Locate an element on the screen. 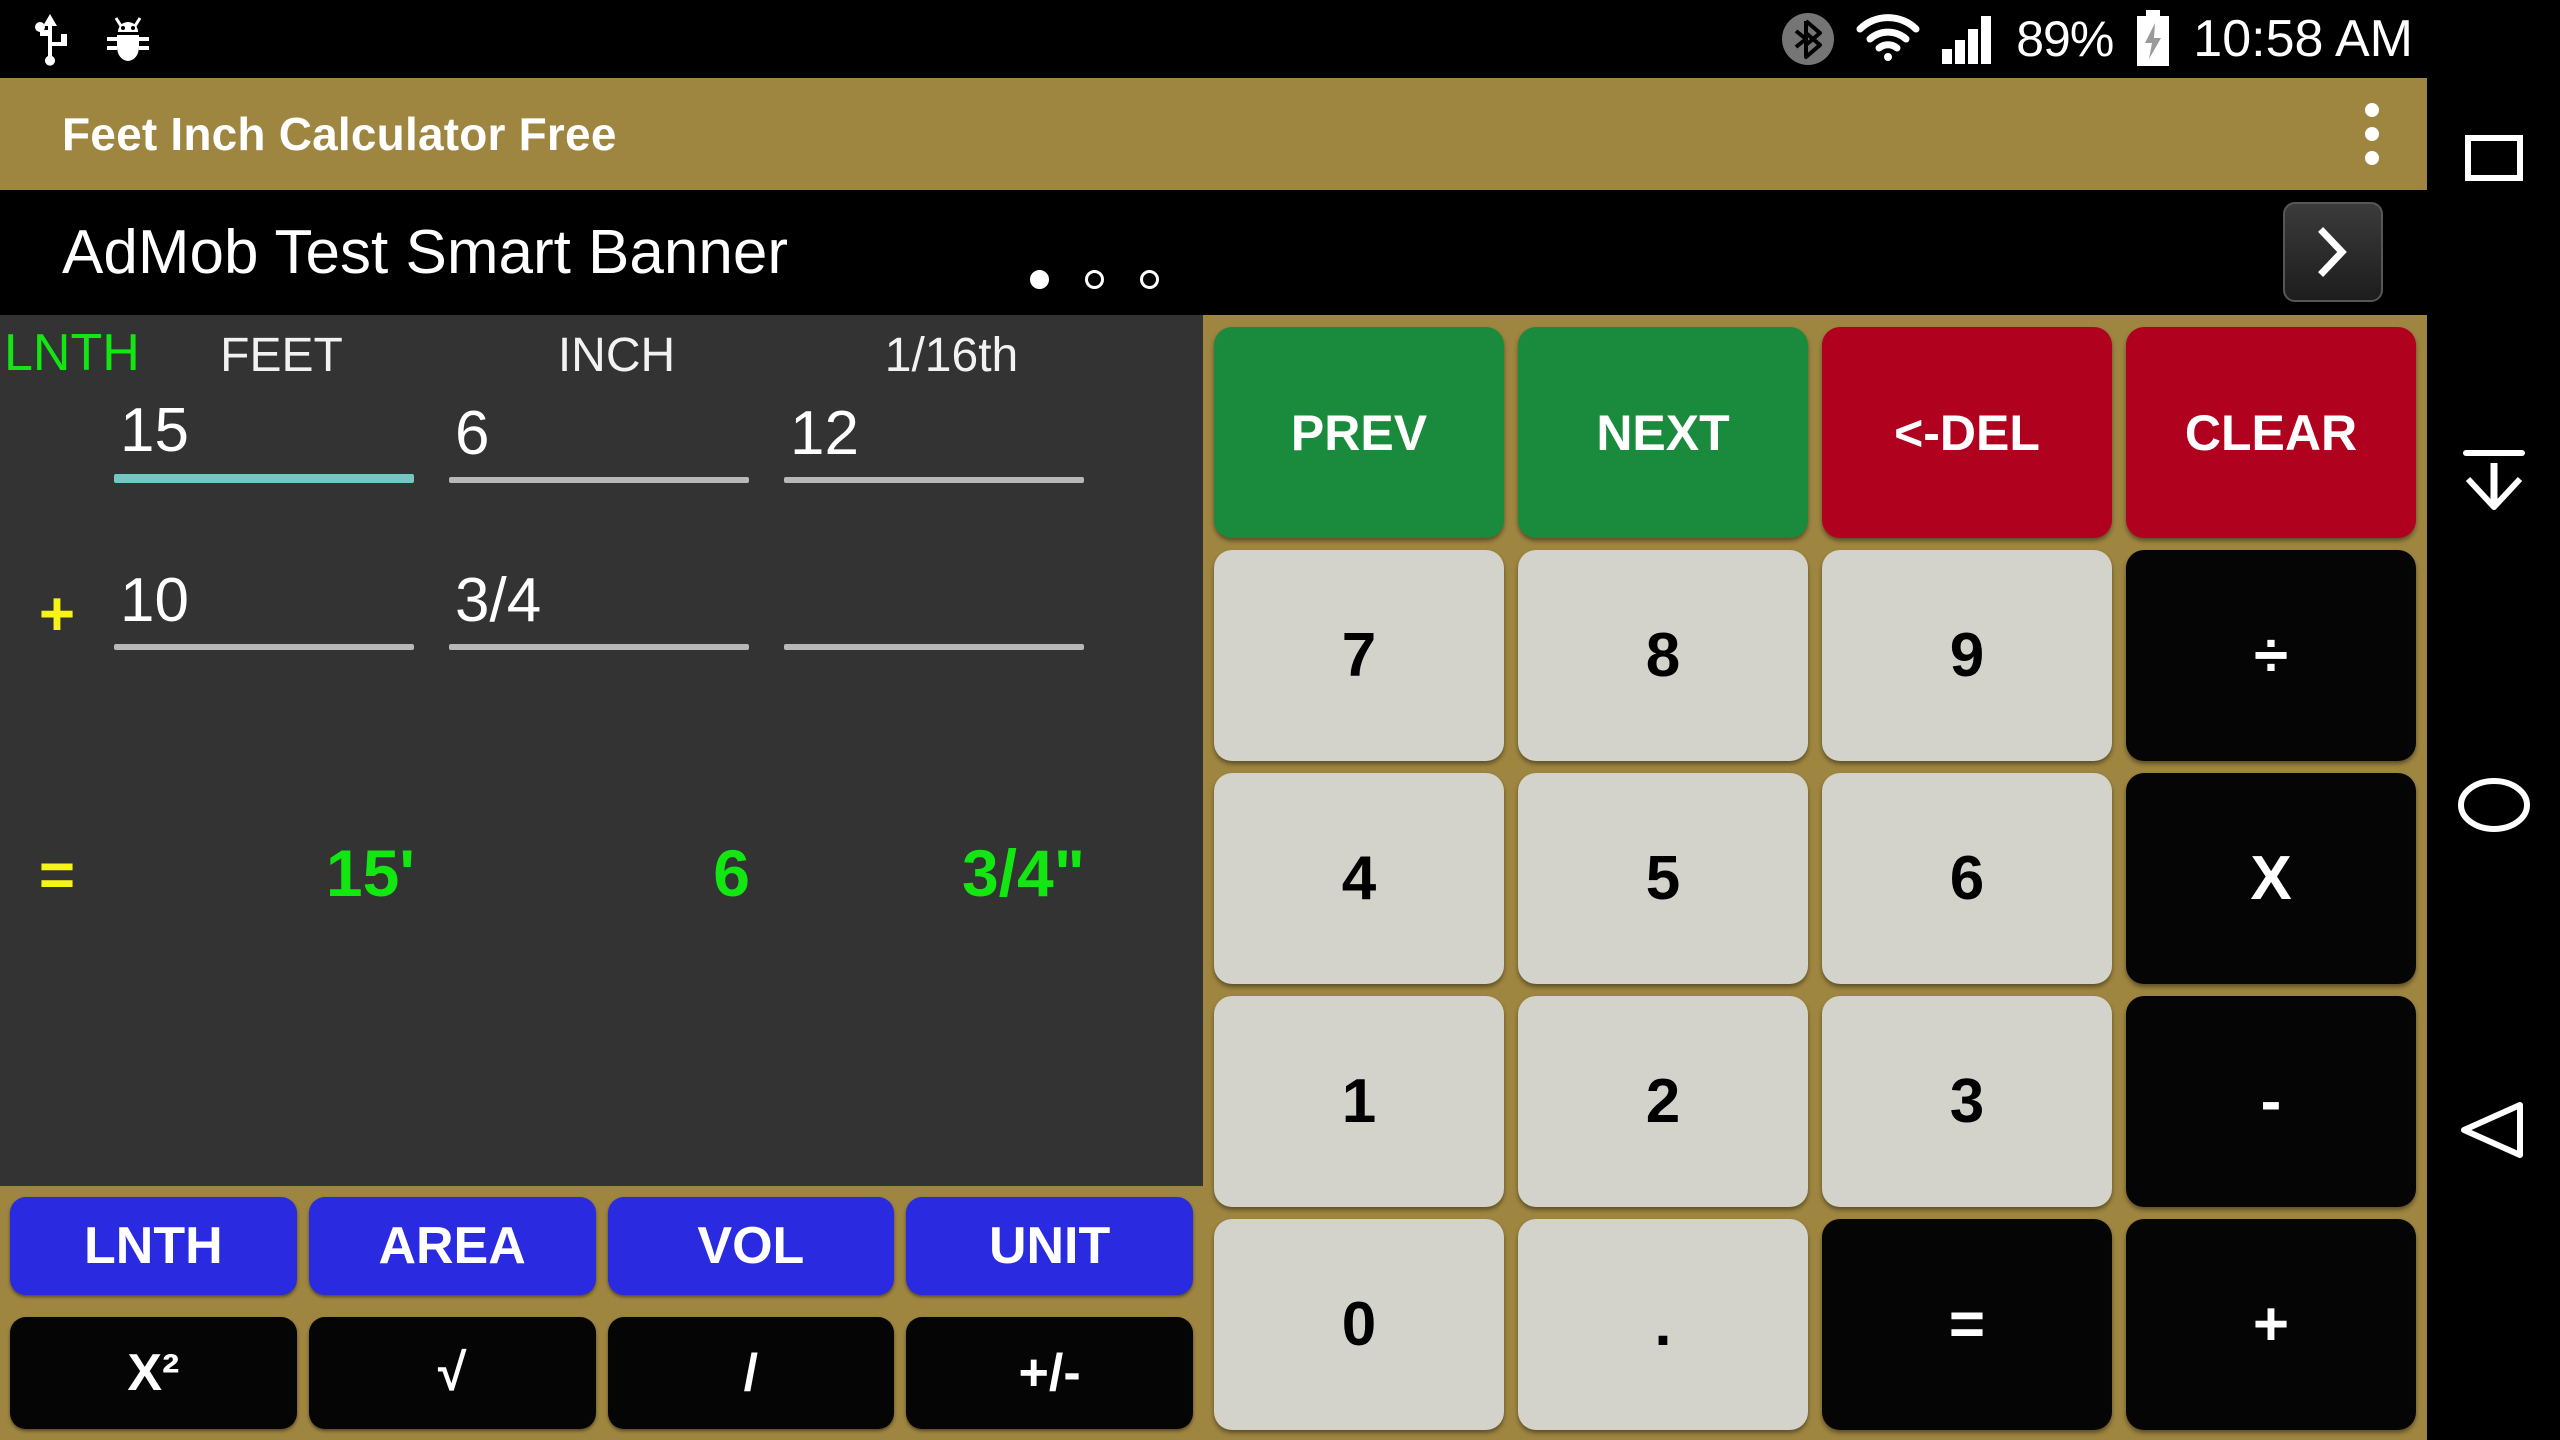 This screenshot has height=1440, width=2560. mode-button-area: AREA is located at coordinates (452, 1246).